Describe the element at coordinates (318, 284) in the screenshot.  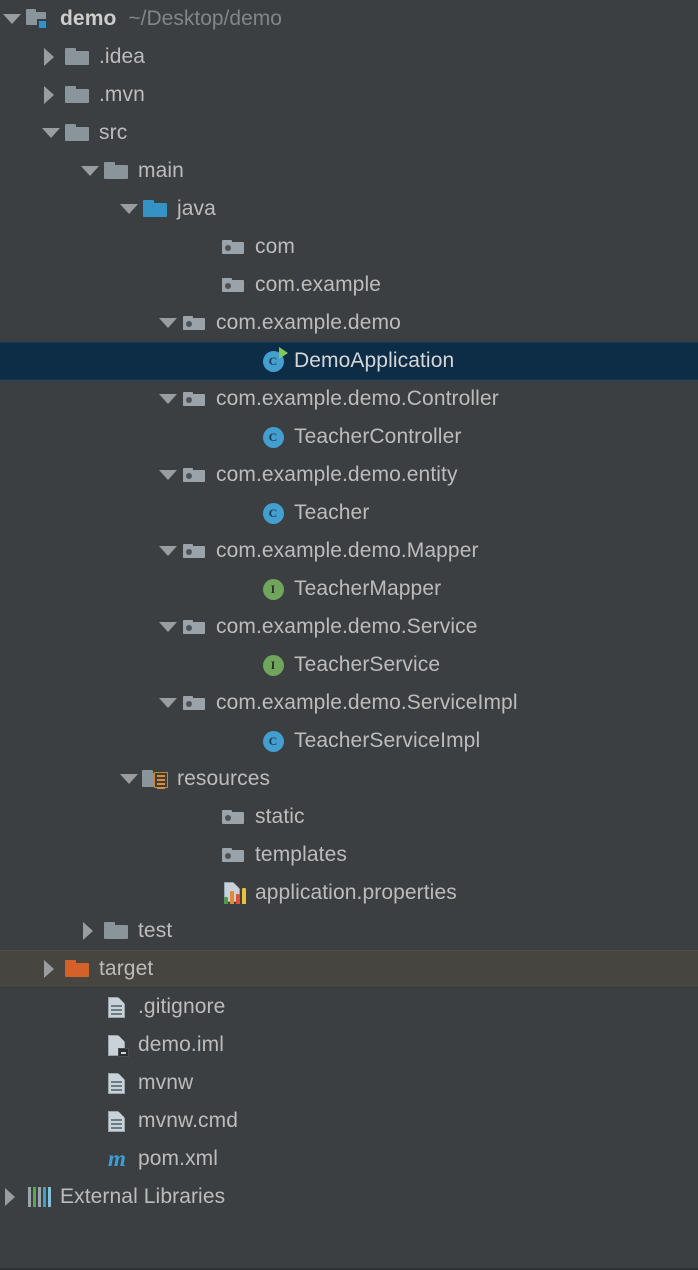
I see `tree-row-label: com.example` at that location.